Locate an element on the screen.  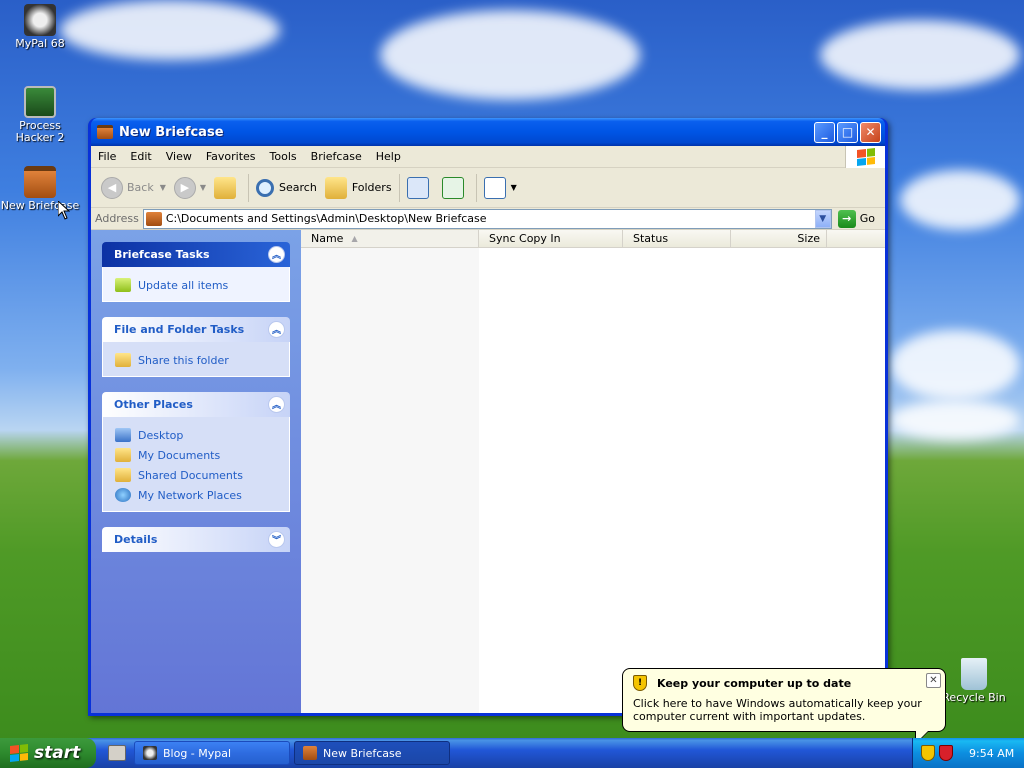
security-alert-icon is located at coordinates (946, 753).